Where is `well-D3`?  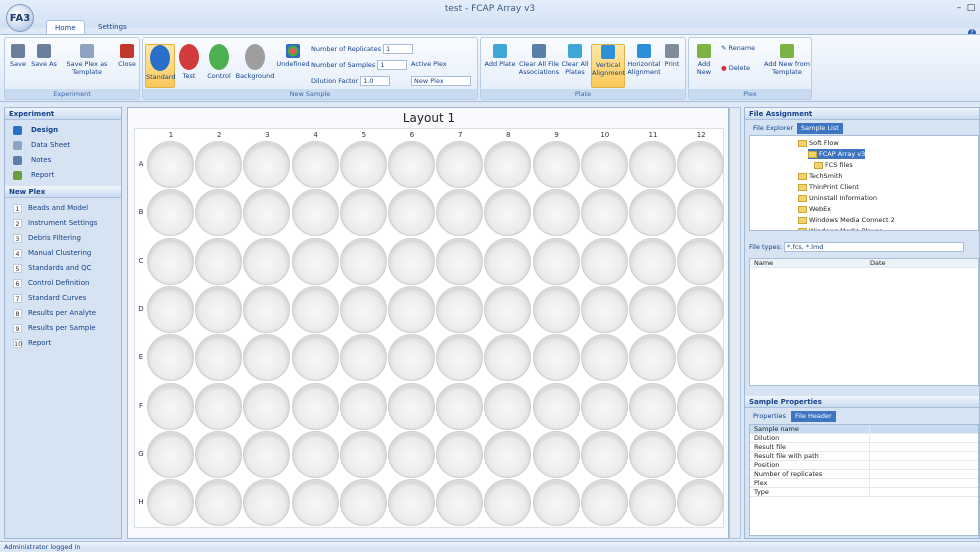 well-D3 is located at coordinates (267, 309).